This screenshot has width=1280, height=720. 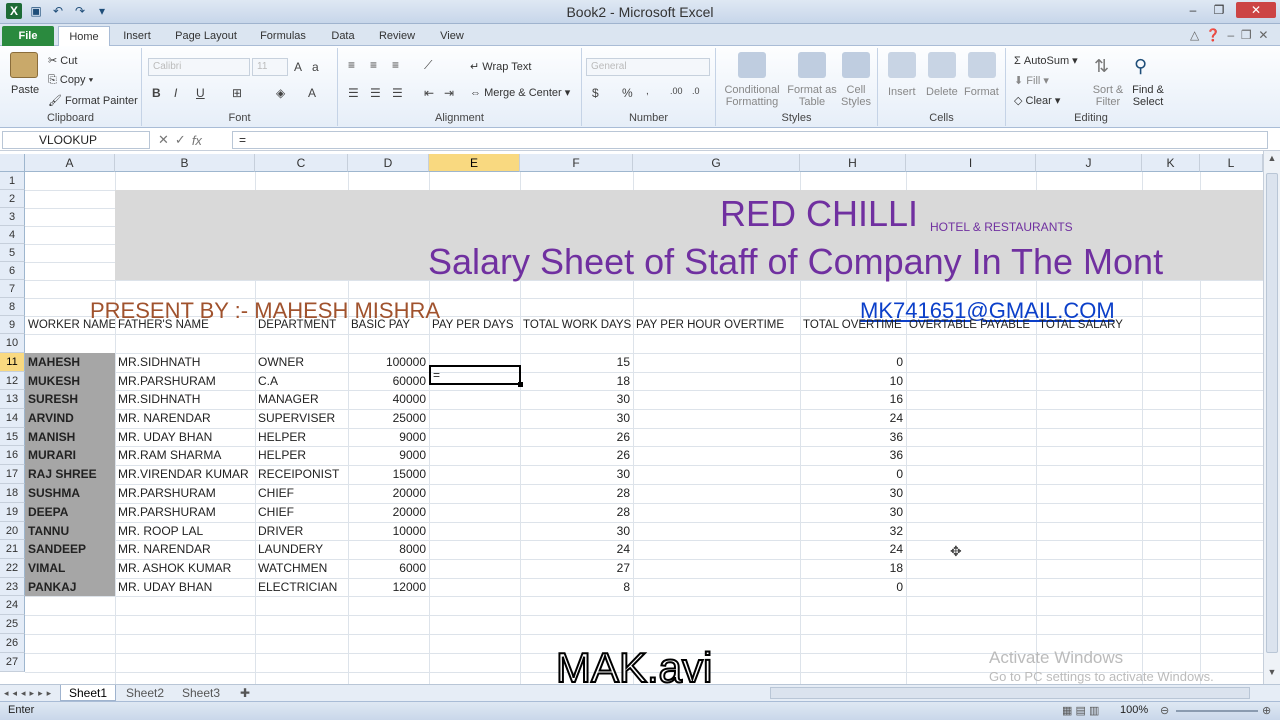 What do you see at coordinates (1219, 10) in the screenshot?
I see `restore-icon: ❐` at bounding box center [1219, 10].